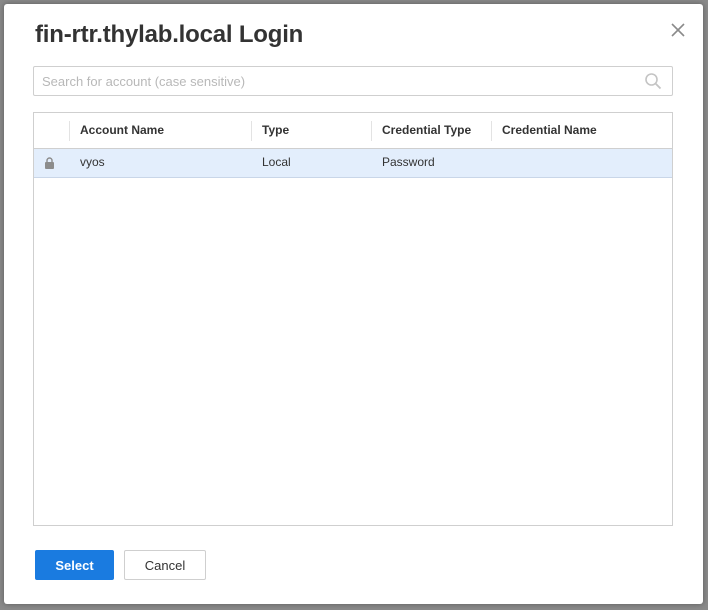 This screenshot has height=610, width=708. Describe the element at coordinates (432, 130) in the screenshot. I see `column-header-credential-type: Credential Type` at that location.